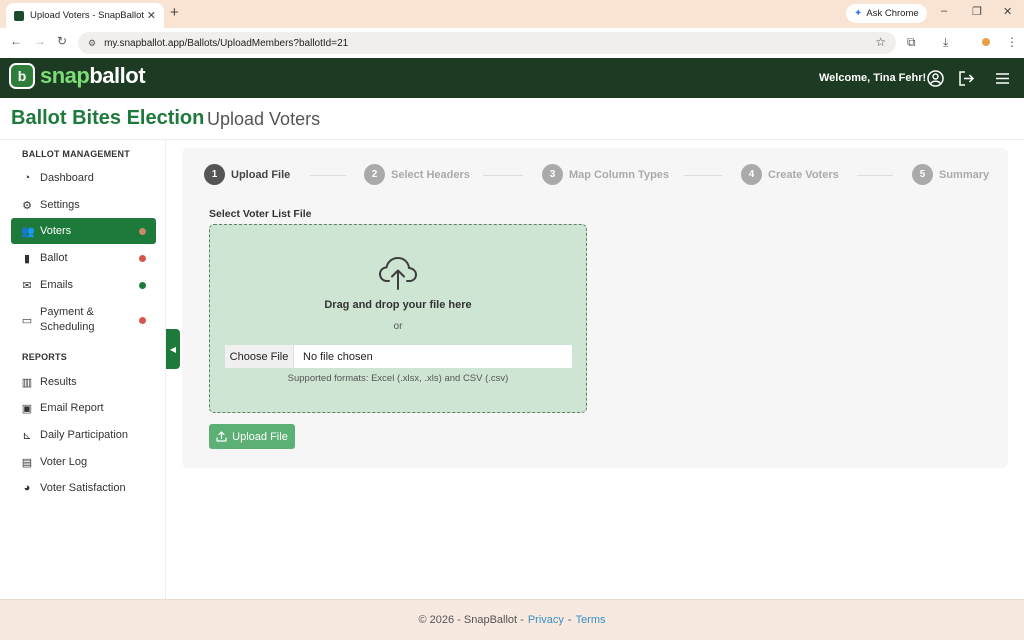 The height and width of the screenshot is (640, 1024). I want to click on step-number: 4, so click(751, 174).